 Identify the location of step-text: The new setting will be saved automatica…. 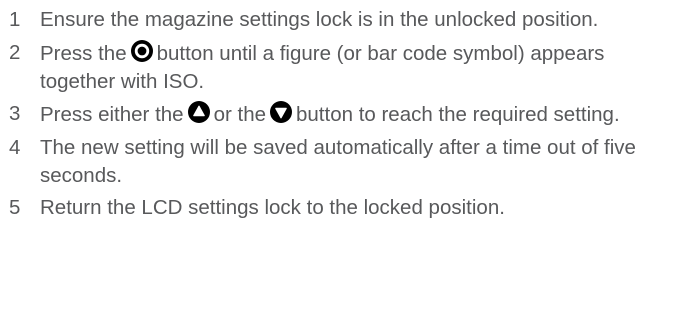
(338, 161).